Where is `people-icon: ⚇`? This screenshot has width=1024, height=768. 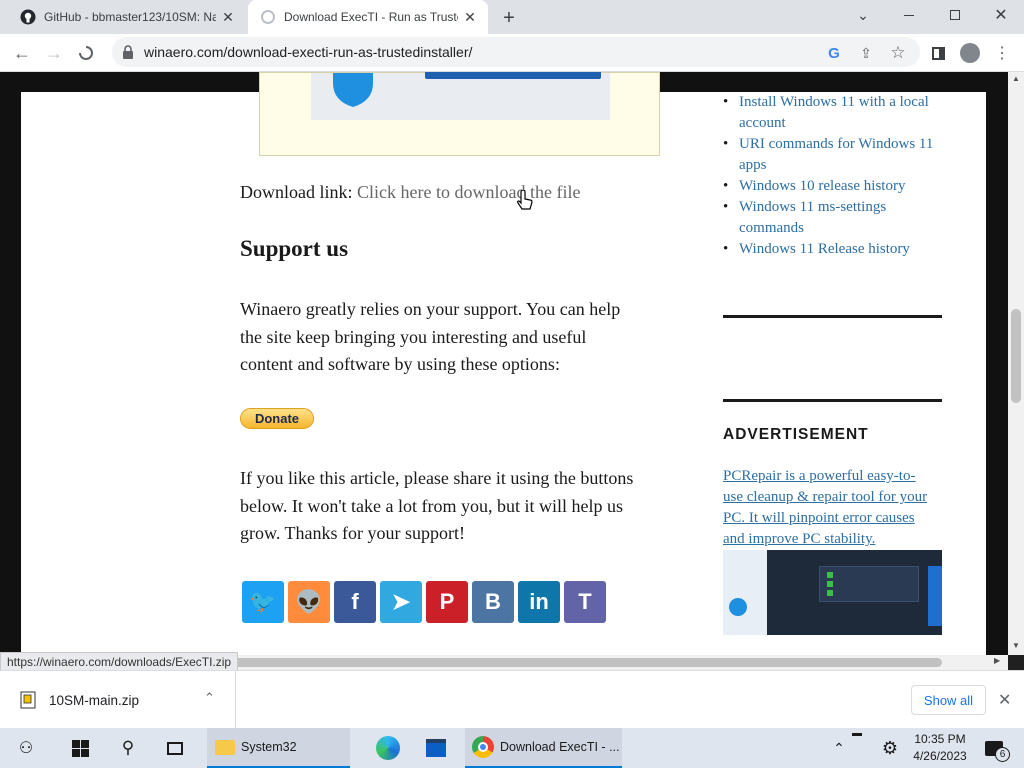
people-icon: ⚇ is located at coordinates (26, 748).